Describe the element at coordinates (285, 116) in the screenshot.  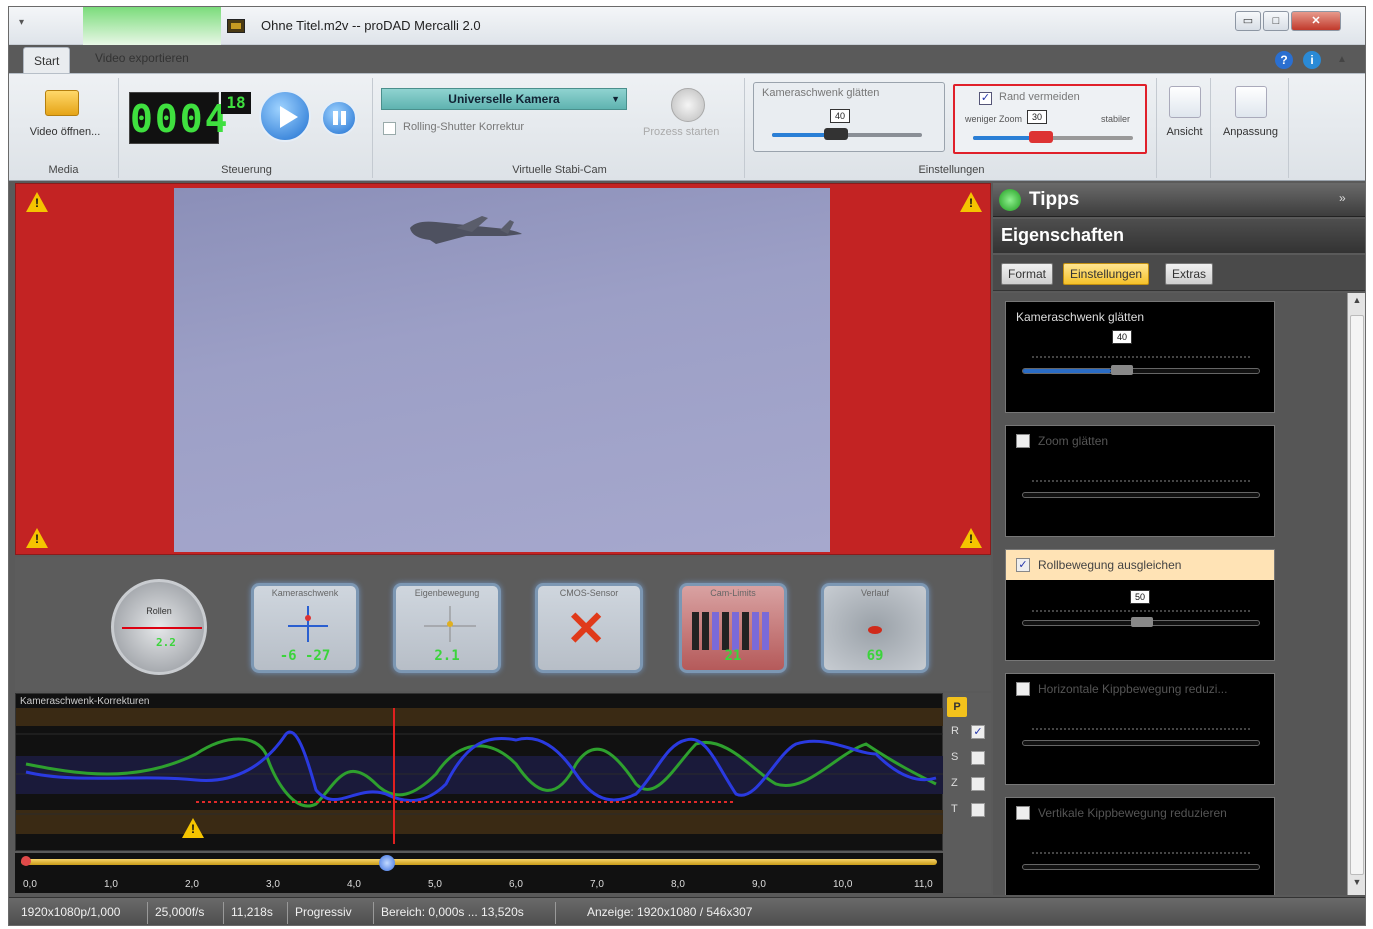
I see `play-button` at that location.